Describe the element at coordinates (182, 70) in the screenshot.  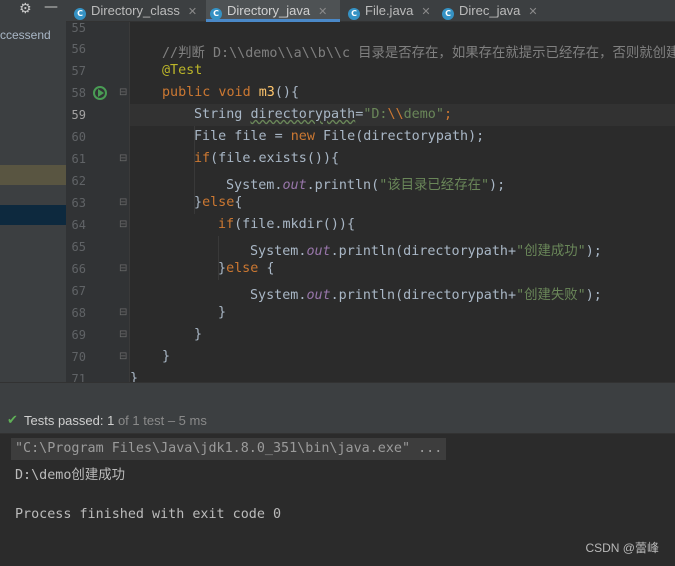
I see `code-line-57: @Test` at that location.